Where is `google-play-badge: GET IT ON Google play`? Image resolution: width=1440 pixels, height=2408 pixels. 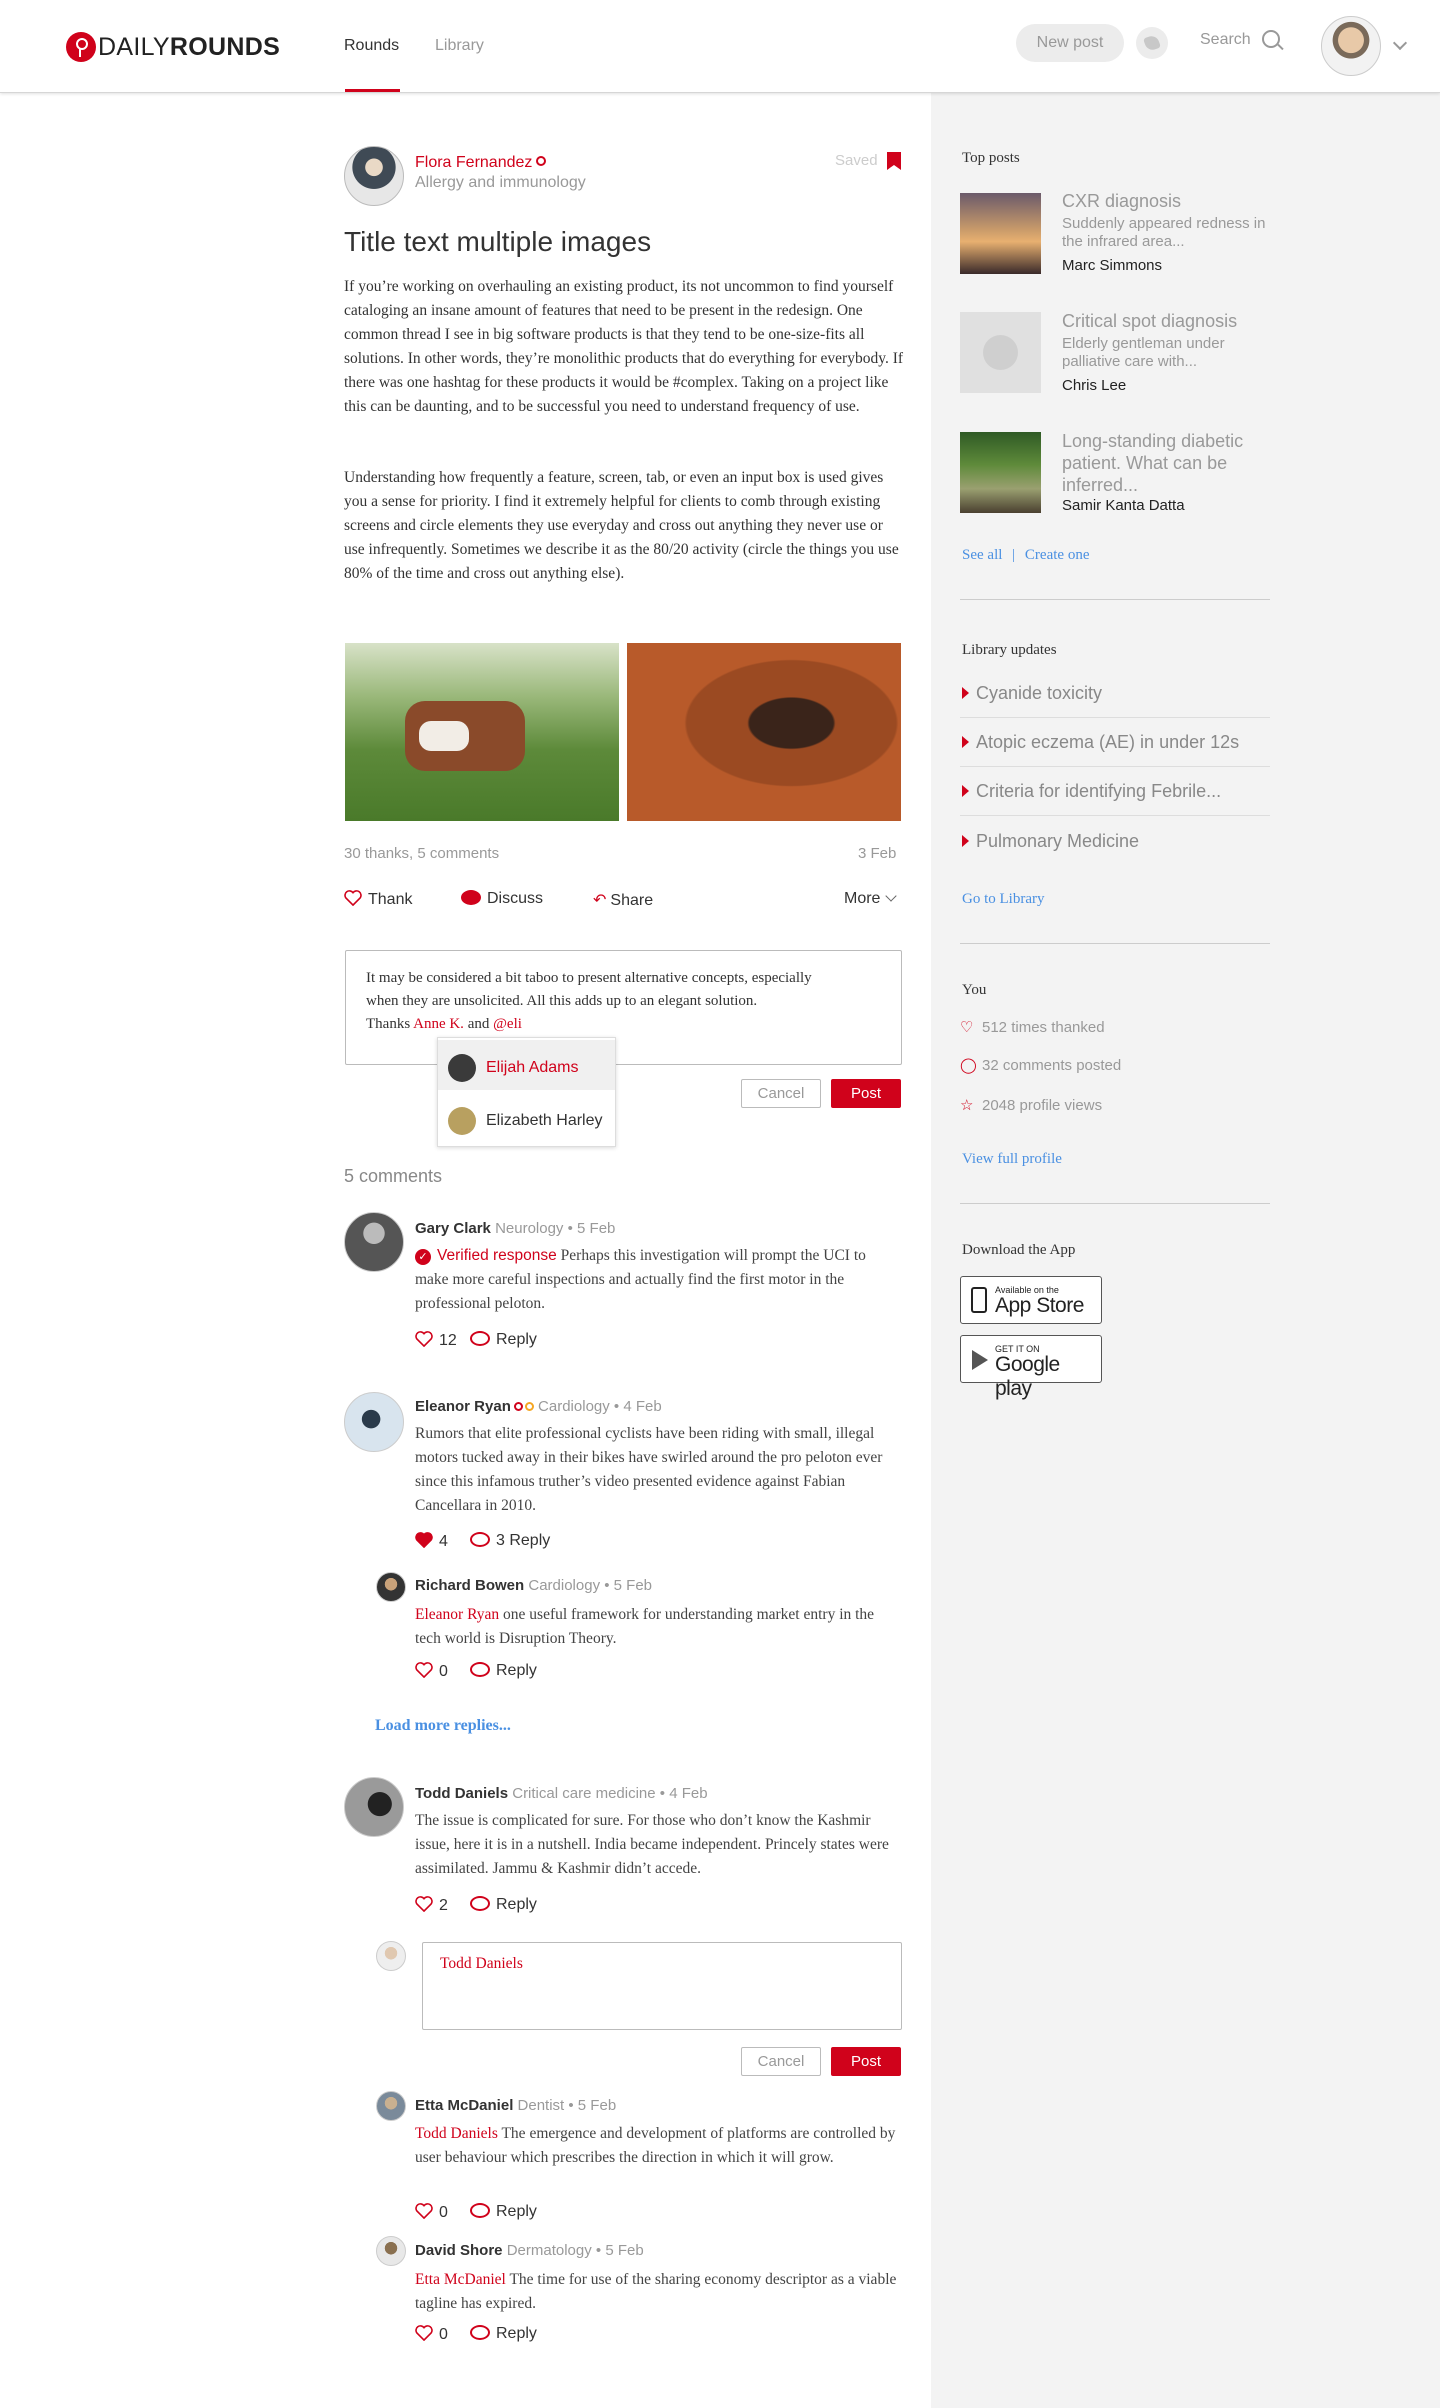
google-play-badge: GET IT ON Google play is located at coordinates (1031, 1367).